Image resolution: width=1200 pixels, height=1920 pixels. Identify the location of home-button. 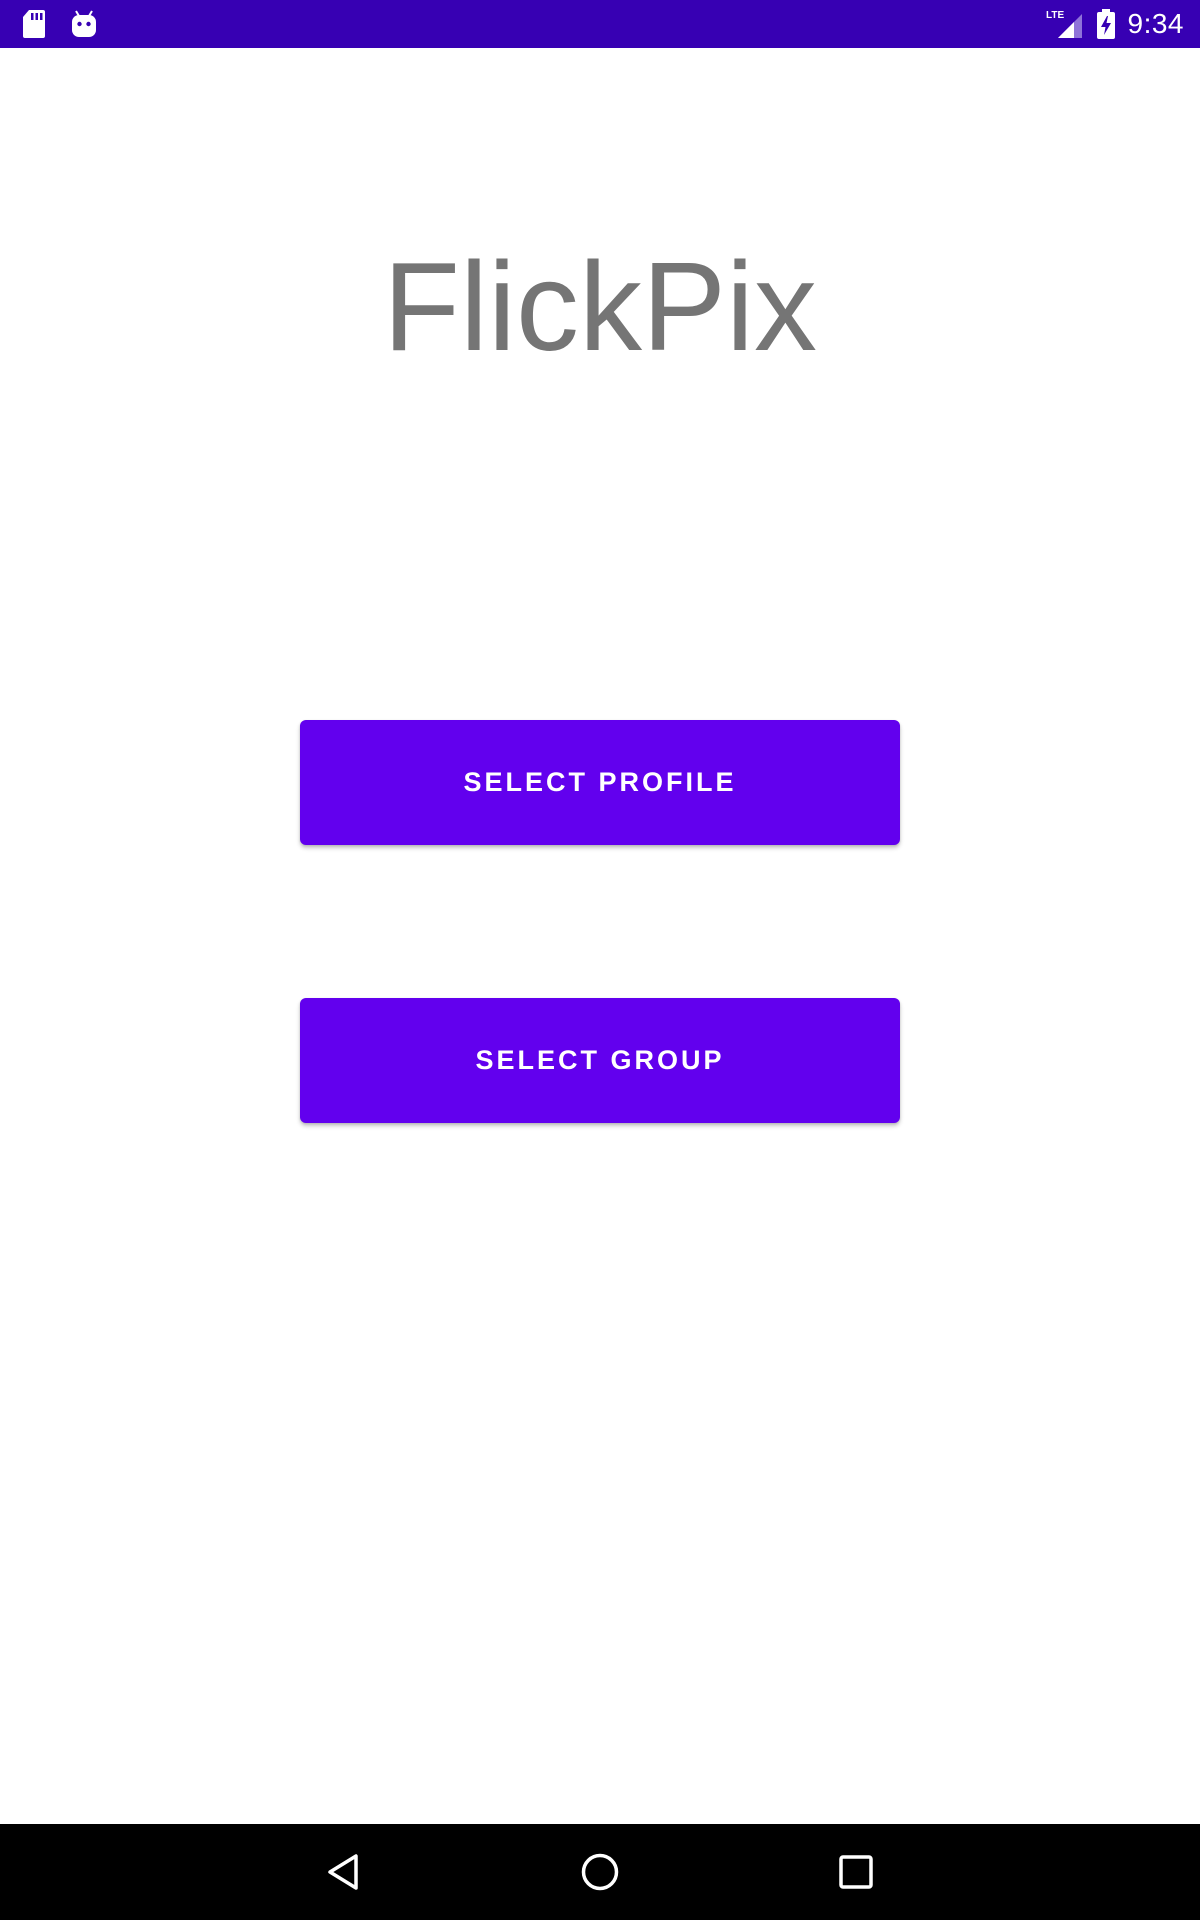
(600, 1872).